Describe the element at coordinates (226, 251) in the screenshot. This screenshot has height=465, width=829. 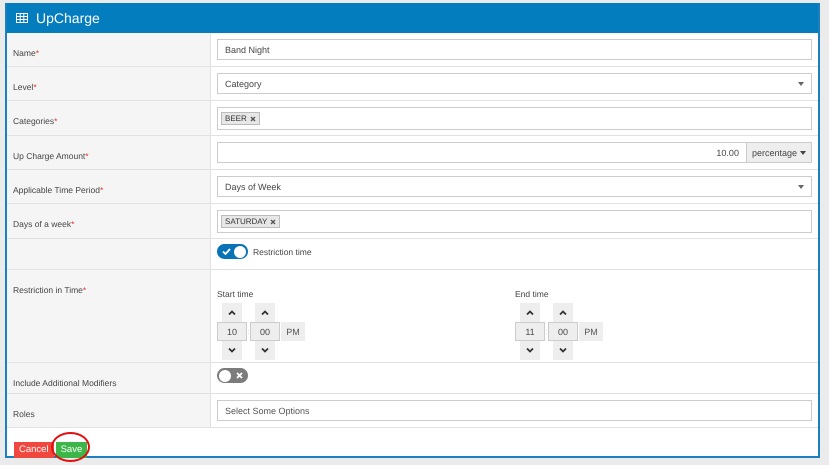
I see `check-icon` at that location.